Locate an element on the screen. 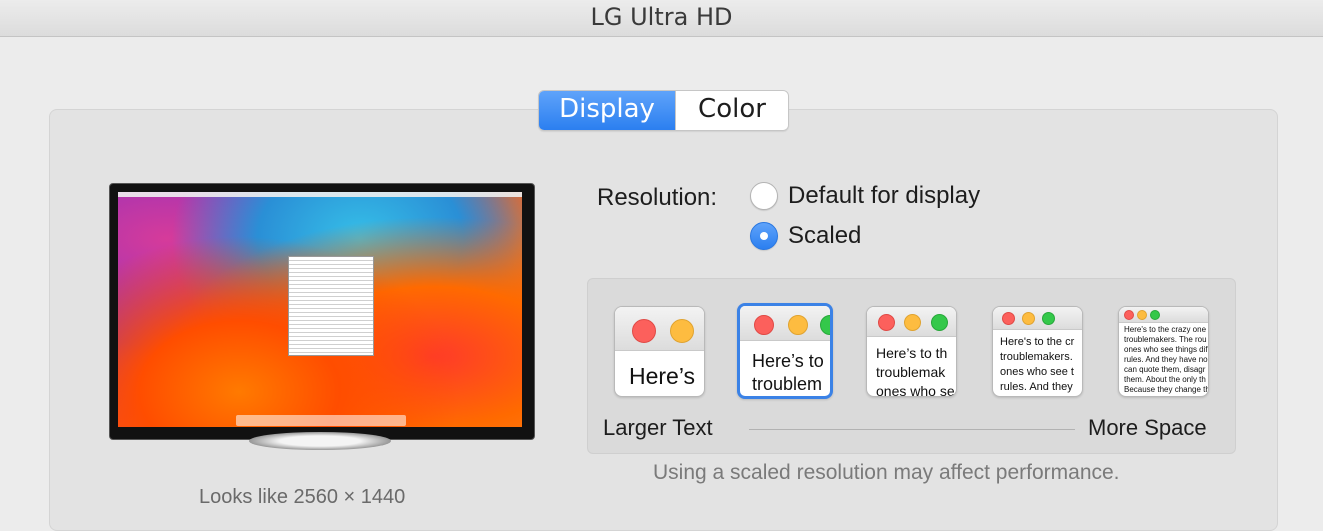 The width and height of the screenshot is (1323, 531). radio-scaled: Scaled is located at coordinates (805, 236).